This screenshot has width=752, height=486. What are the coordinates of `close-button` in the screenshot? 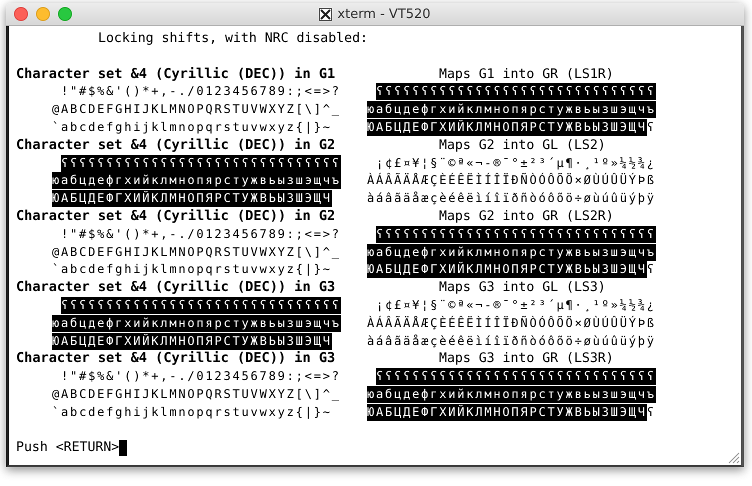 It's located at (21, 14).